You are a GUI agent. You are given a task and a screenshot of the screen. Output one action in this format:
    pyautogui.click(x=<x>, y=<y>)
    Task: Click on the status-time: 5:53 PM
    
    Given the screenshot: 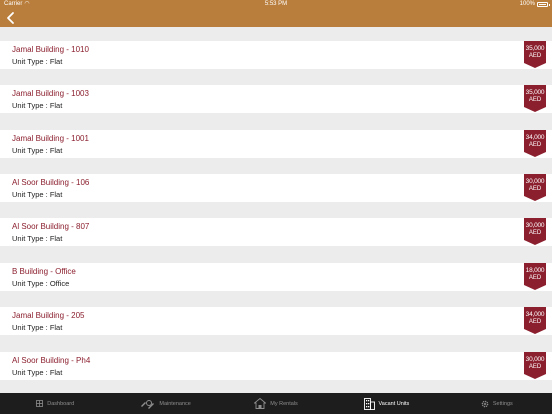 What is the action you would take?
    pyautogui.click(x=276, y=4)
    